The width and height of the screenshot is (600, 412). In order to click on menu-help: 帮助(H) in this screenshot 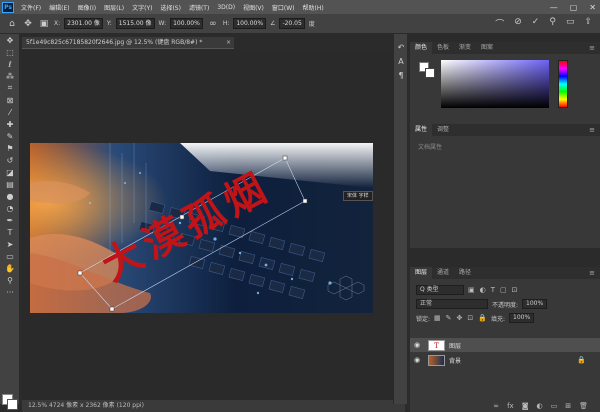, I will do `click(313, 7)`.